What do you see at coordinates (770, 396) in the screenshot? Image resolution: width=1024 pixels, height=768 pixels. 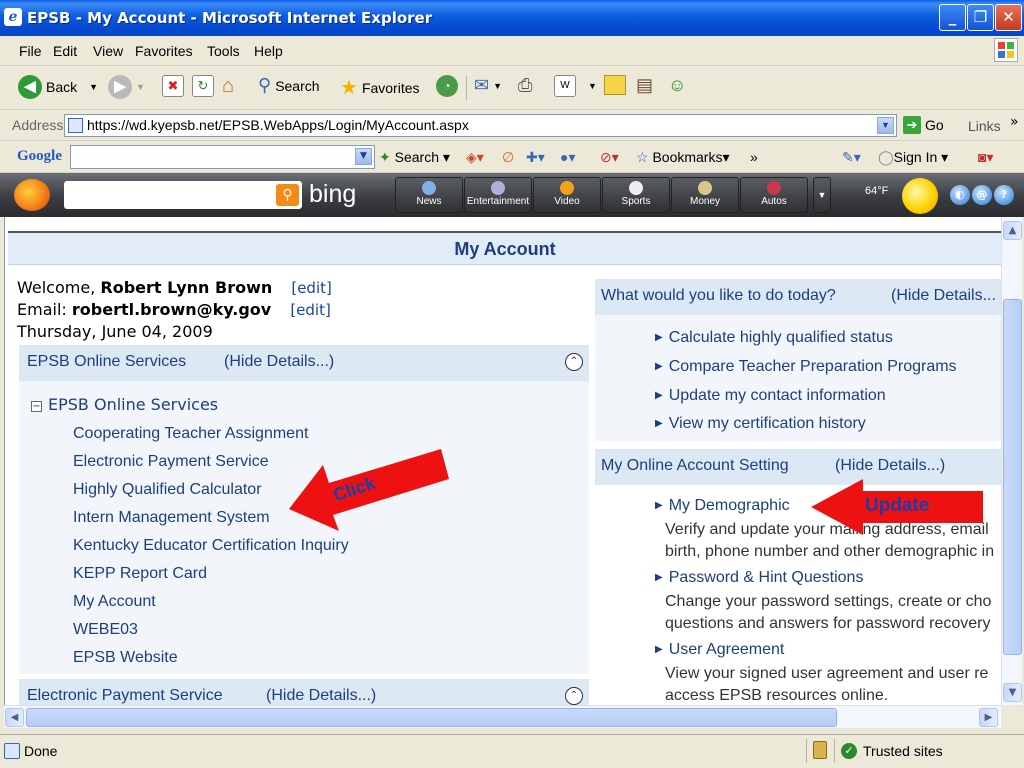 I see `todo-link: ▶ Update my contact information` at bounding box center [770, 396].